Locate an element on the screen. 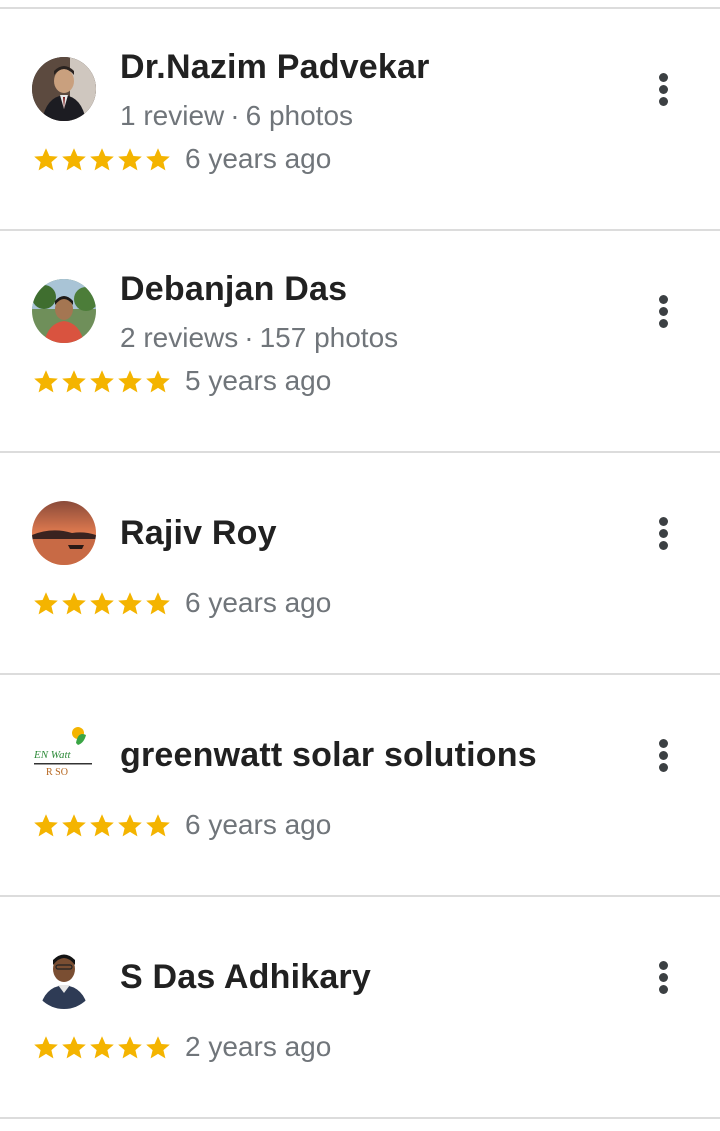 This screenshot has width=720, height=1131. reviewer-name: S Das Adhikary is located at coordinates (245, 977).